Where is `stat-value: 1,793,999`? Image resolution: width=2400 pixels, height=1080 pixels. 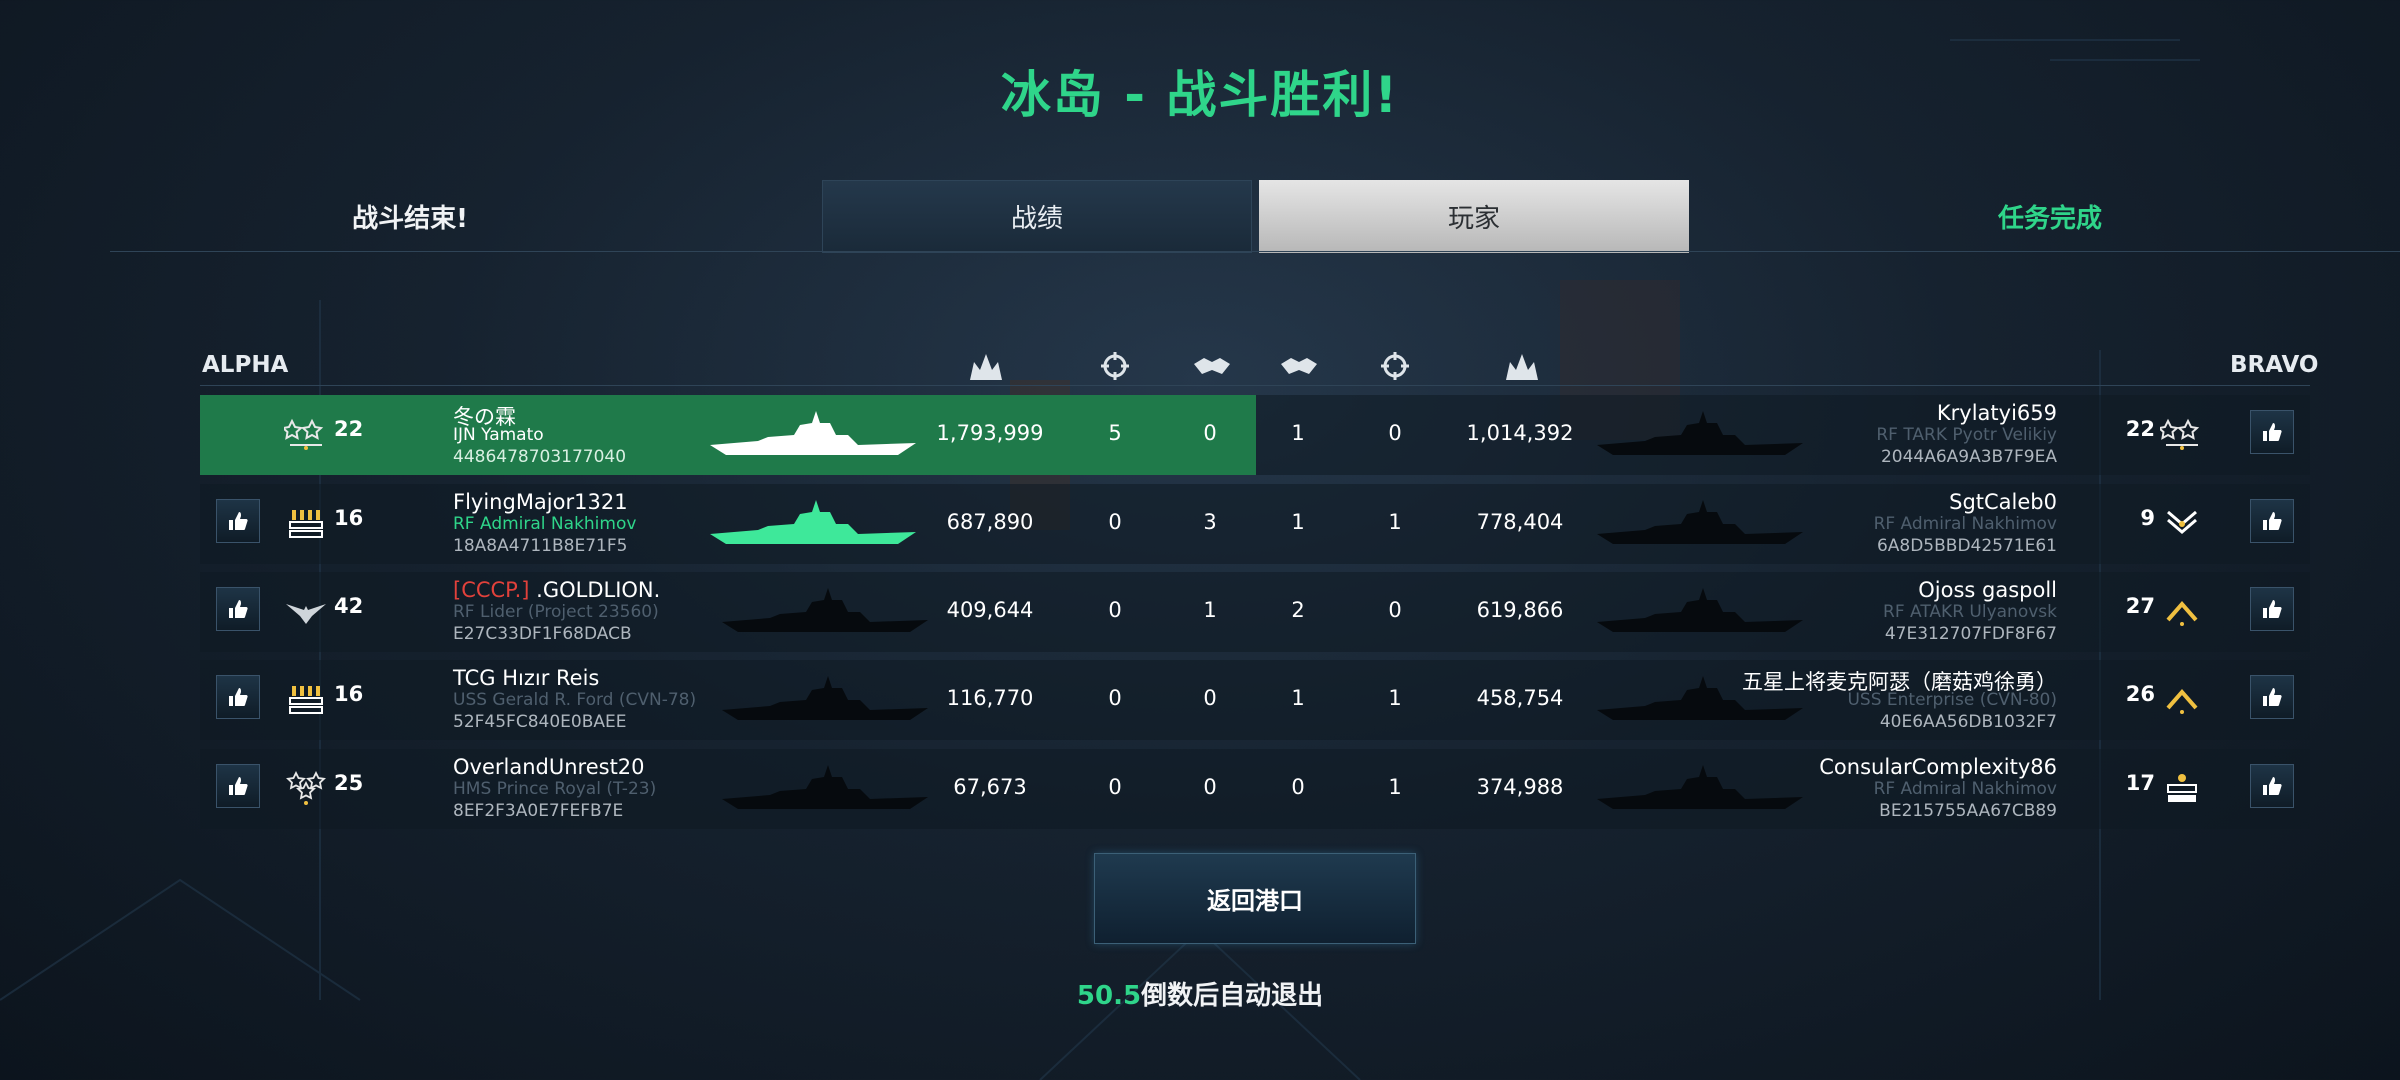 stat-value: 1,793,999 is located at coordinates (990, 433).